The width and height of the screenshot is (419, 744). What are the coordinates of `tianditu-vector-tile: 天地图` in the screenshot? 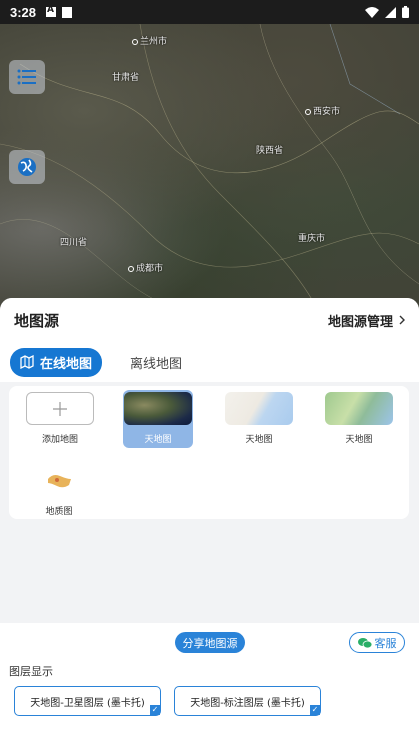 It's located at (259, 418).